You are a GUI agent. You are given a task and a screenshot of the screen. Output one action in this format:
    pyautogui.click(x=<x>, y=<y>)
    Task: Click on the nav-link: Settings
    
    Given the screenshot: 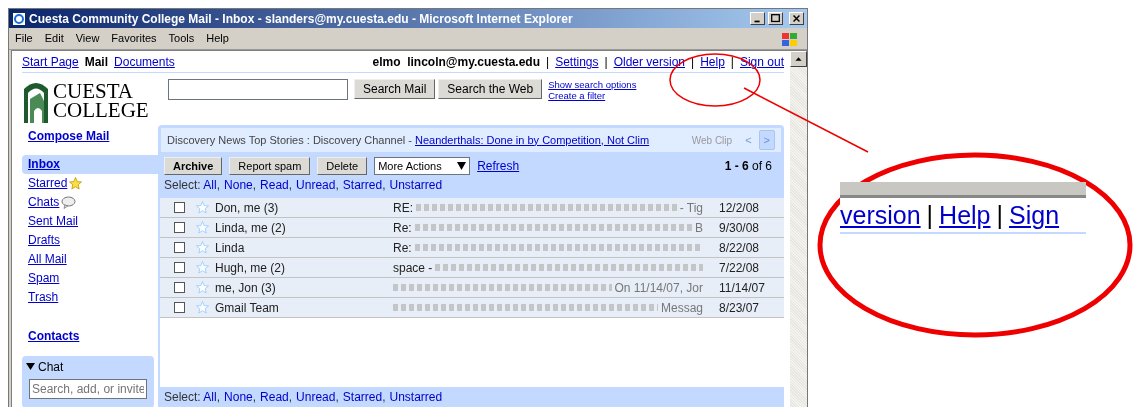 What is the action you would take?
    pyautogui.click(x=577, y=62)
    